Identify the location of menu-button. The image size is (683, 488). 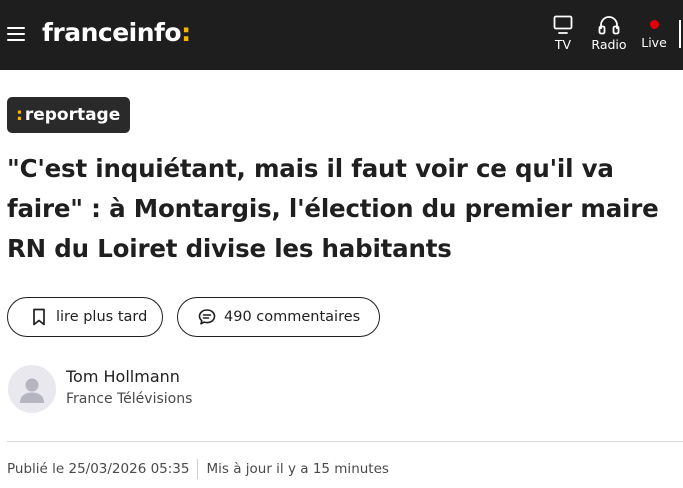
(16, 34).